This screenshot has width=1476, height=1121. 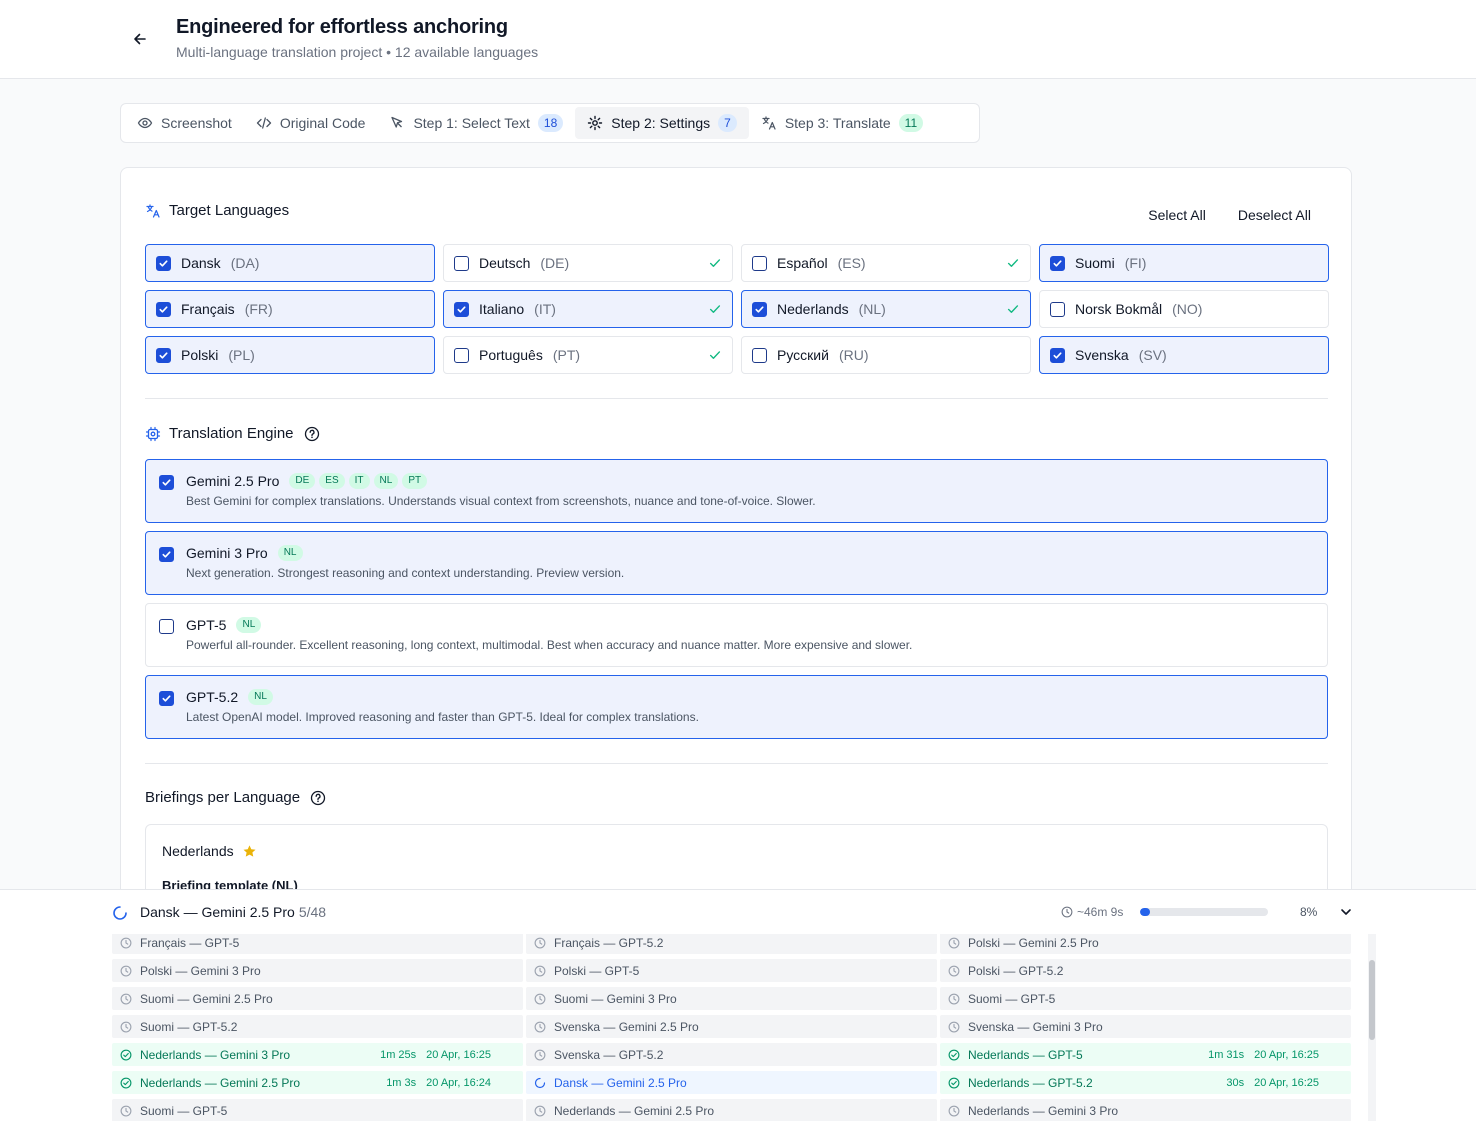 What do you see at coordinates (1177, 215) in the screenshot?
I see `select-all-button: Select All` at bounding box center [1177, 215].